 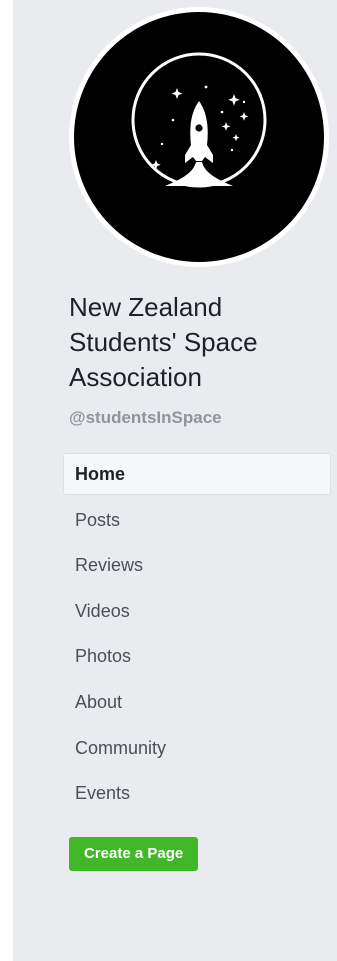 I want to click on nav-item-events: Events, so click(x=197, y=793).